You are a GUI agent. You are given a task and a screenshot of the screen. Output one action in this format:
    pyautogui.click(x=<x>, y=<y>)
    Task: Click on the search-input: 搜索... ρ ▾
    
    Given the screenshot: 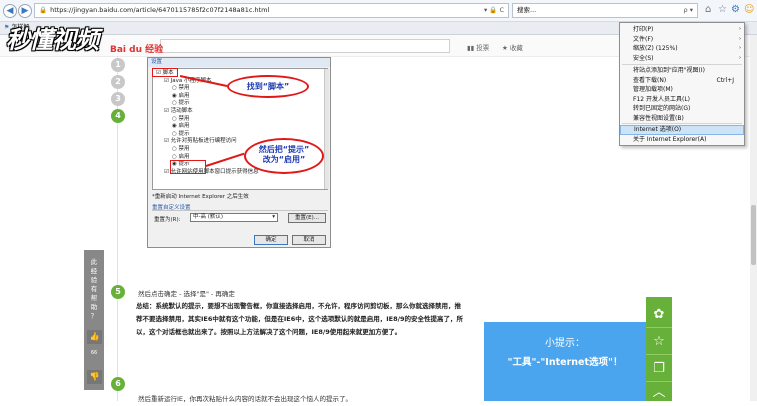 What is the action you would take?
    pyautogui.click(x=605, y=10)
    